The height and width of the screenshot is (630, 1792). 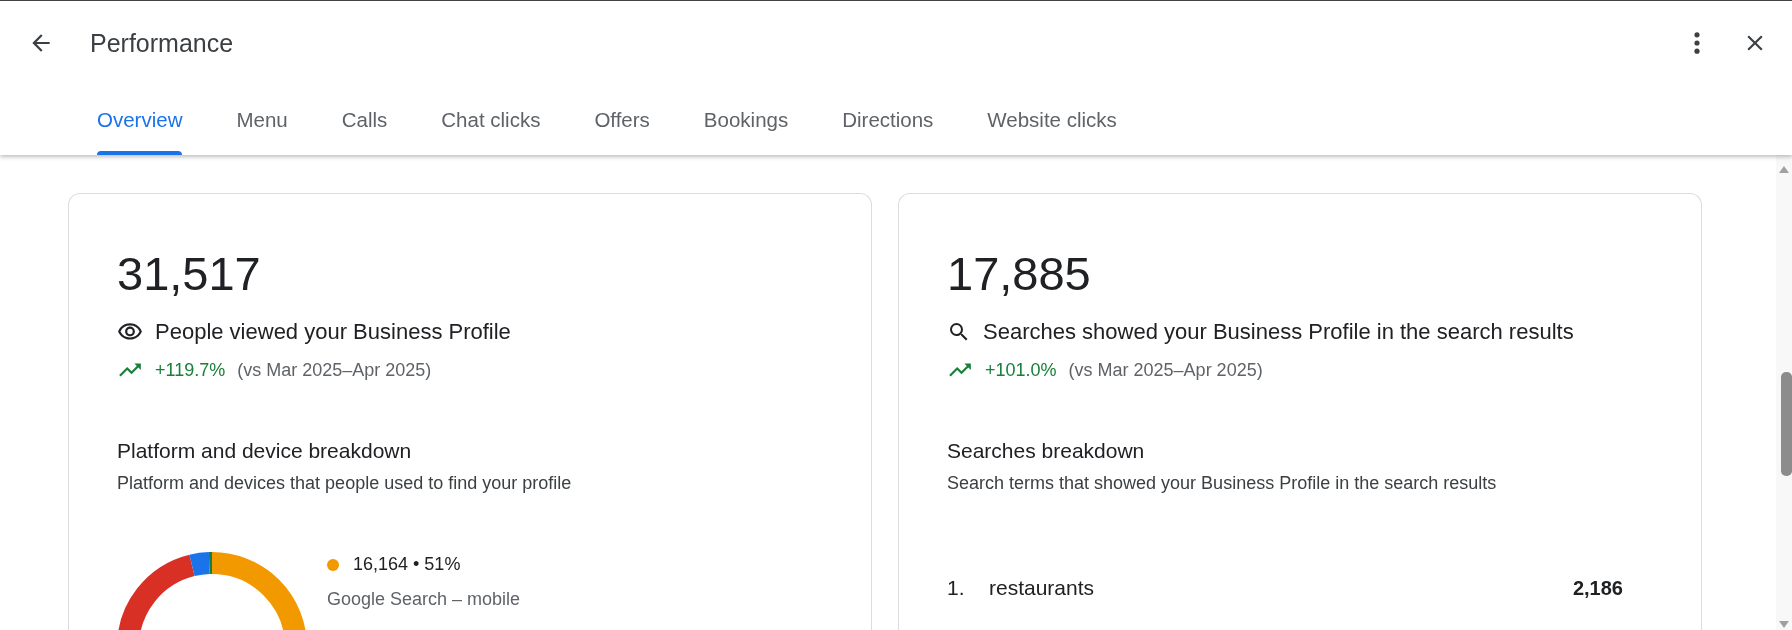 I want to click on section-title: Platform and device breakdown, so click(x=265, y=451).